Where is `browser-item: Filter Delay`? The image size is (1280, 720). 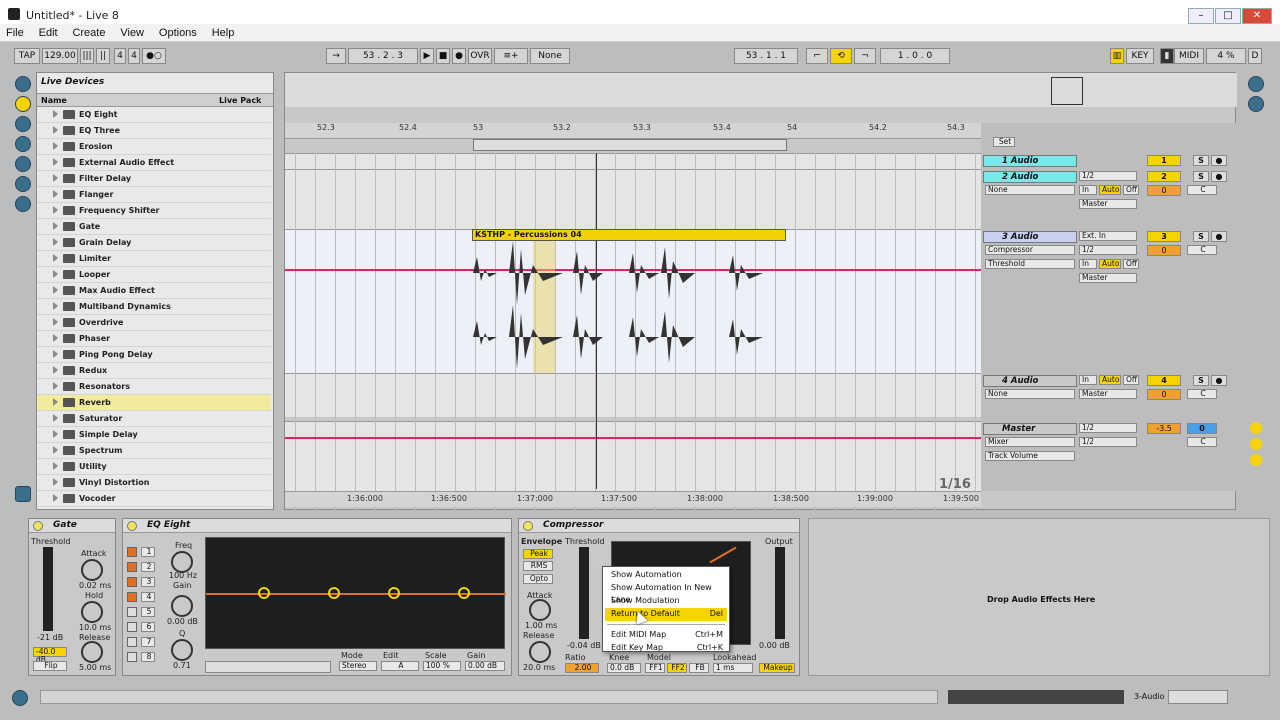
browser-item: Filter Delay is located at coordinates (154, 179).